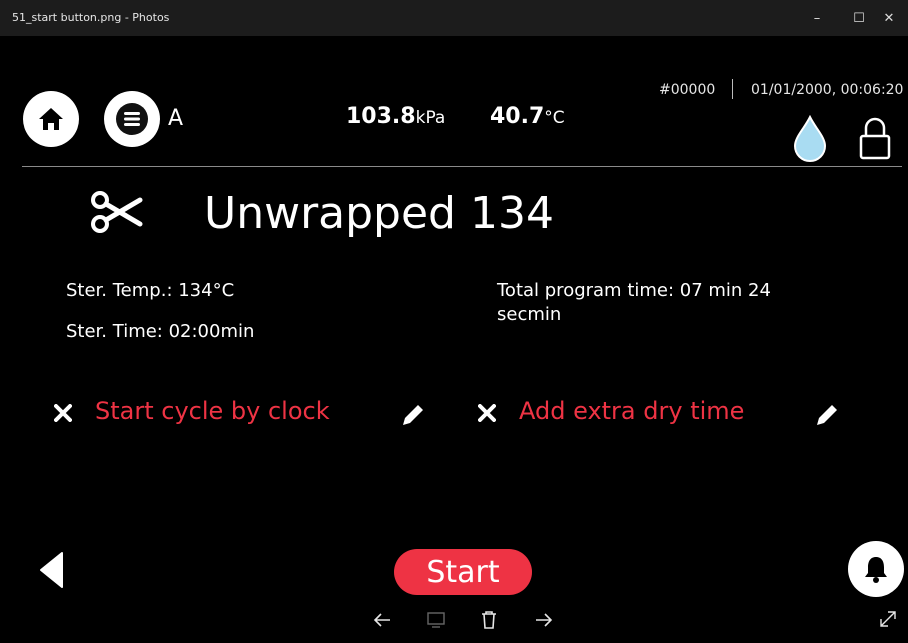 This screenshot has height=643, width=908. What do you see at coordinates (382, 620) in the screenshot?
I see `previous-arrow-icon` at bounding box center [382, 620].